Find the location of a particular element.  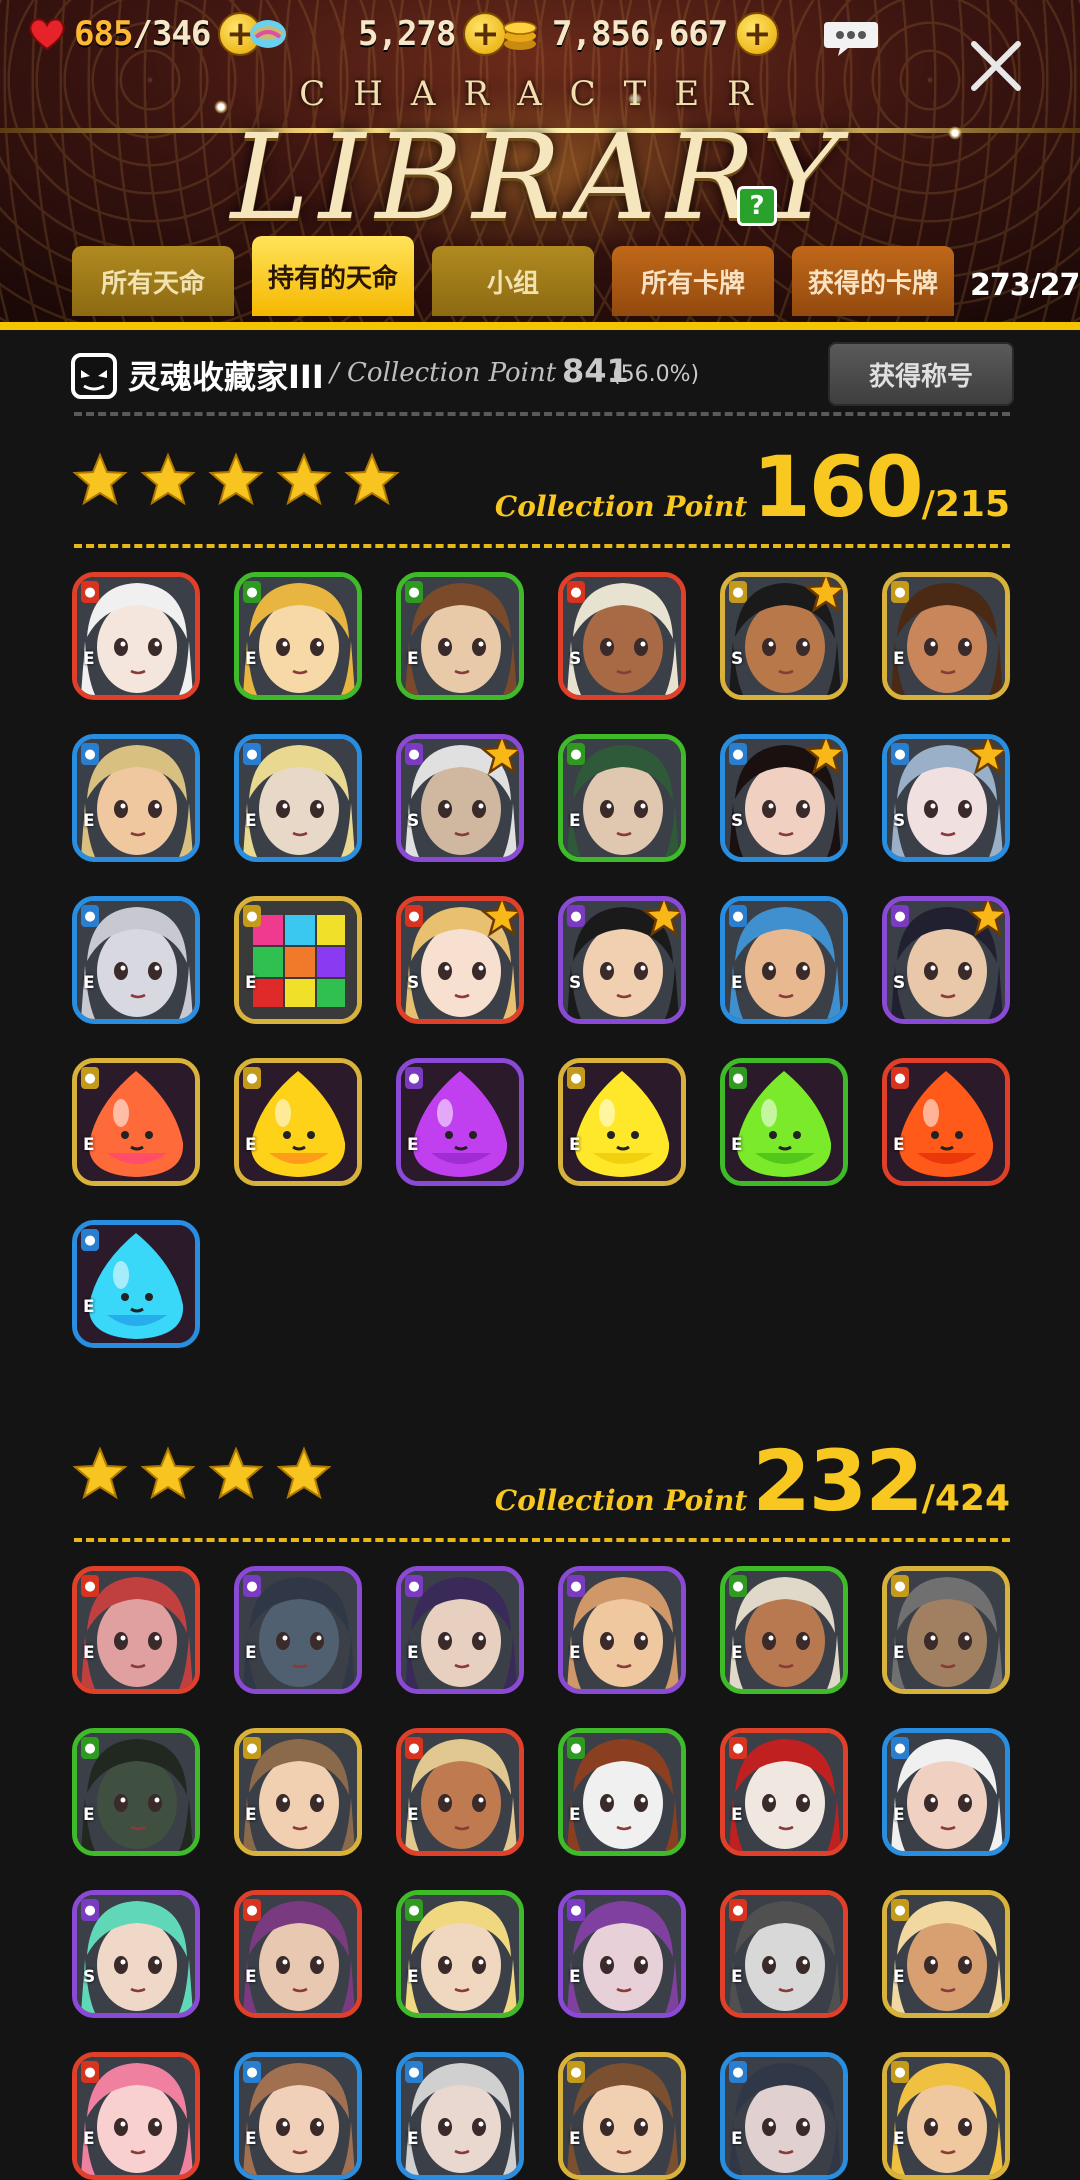

tab-4: 所有卡牌 is located at coordinates (693, 281).